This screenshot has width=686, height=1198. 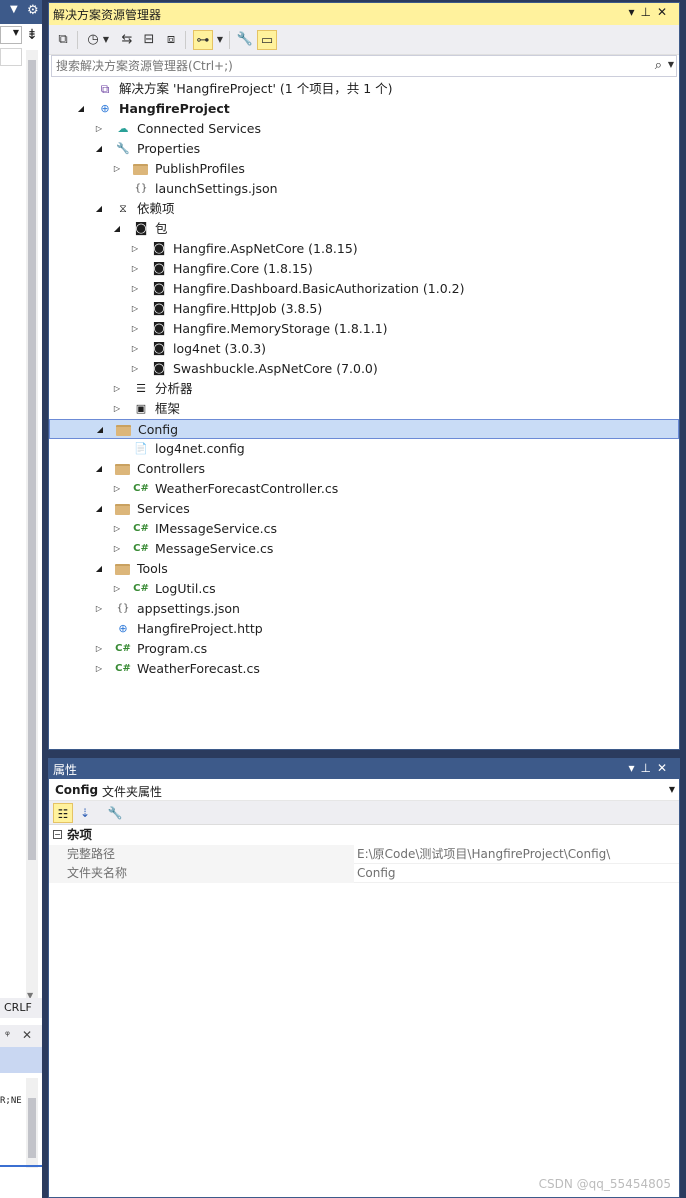 What do you see at coordinates (364, 649) in the screenshot?
I see `tree-item: ▷ C# Program.cs` at bounding box center [364, 649].